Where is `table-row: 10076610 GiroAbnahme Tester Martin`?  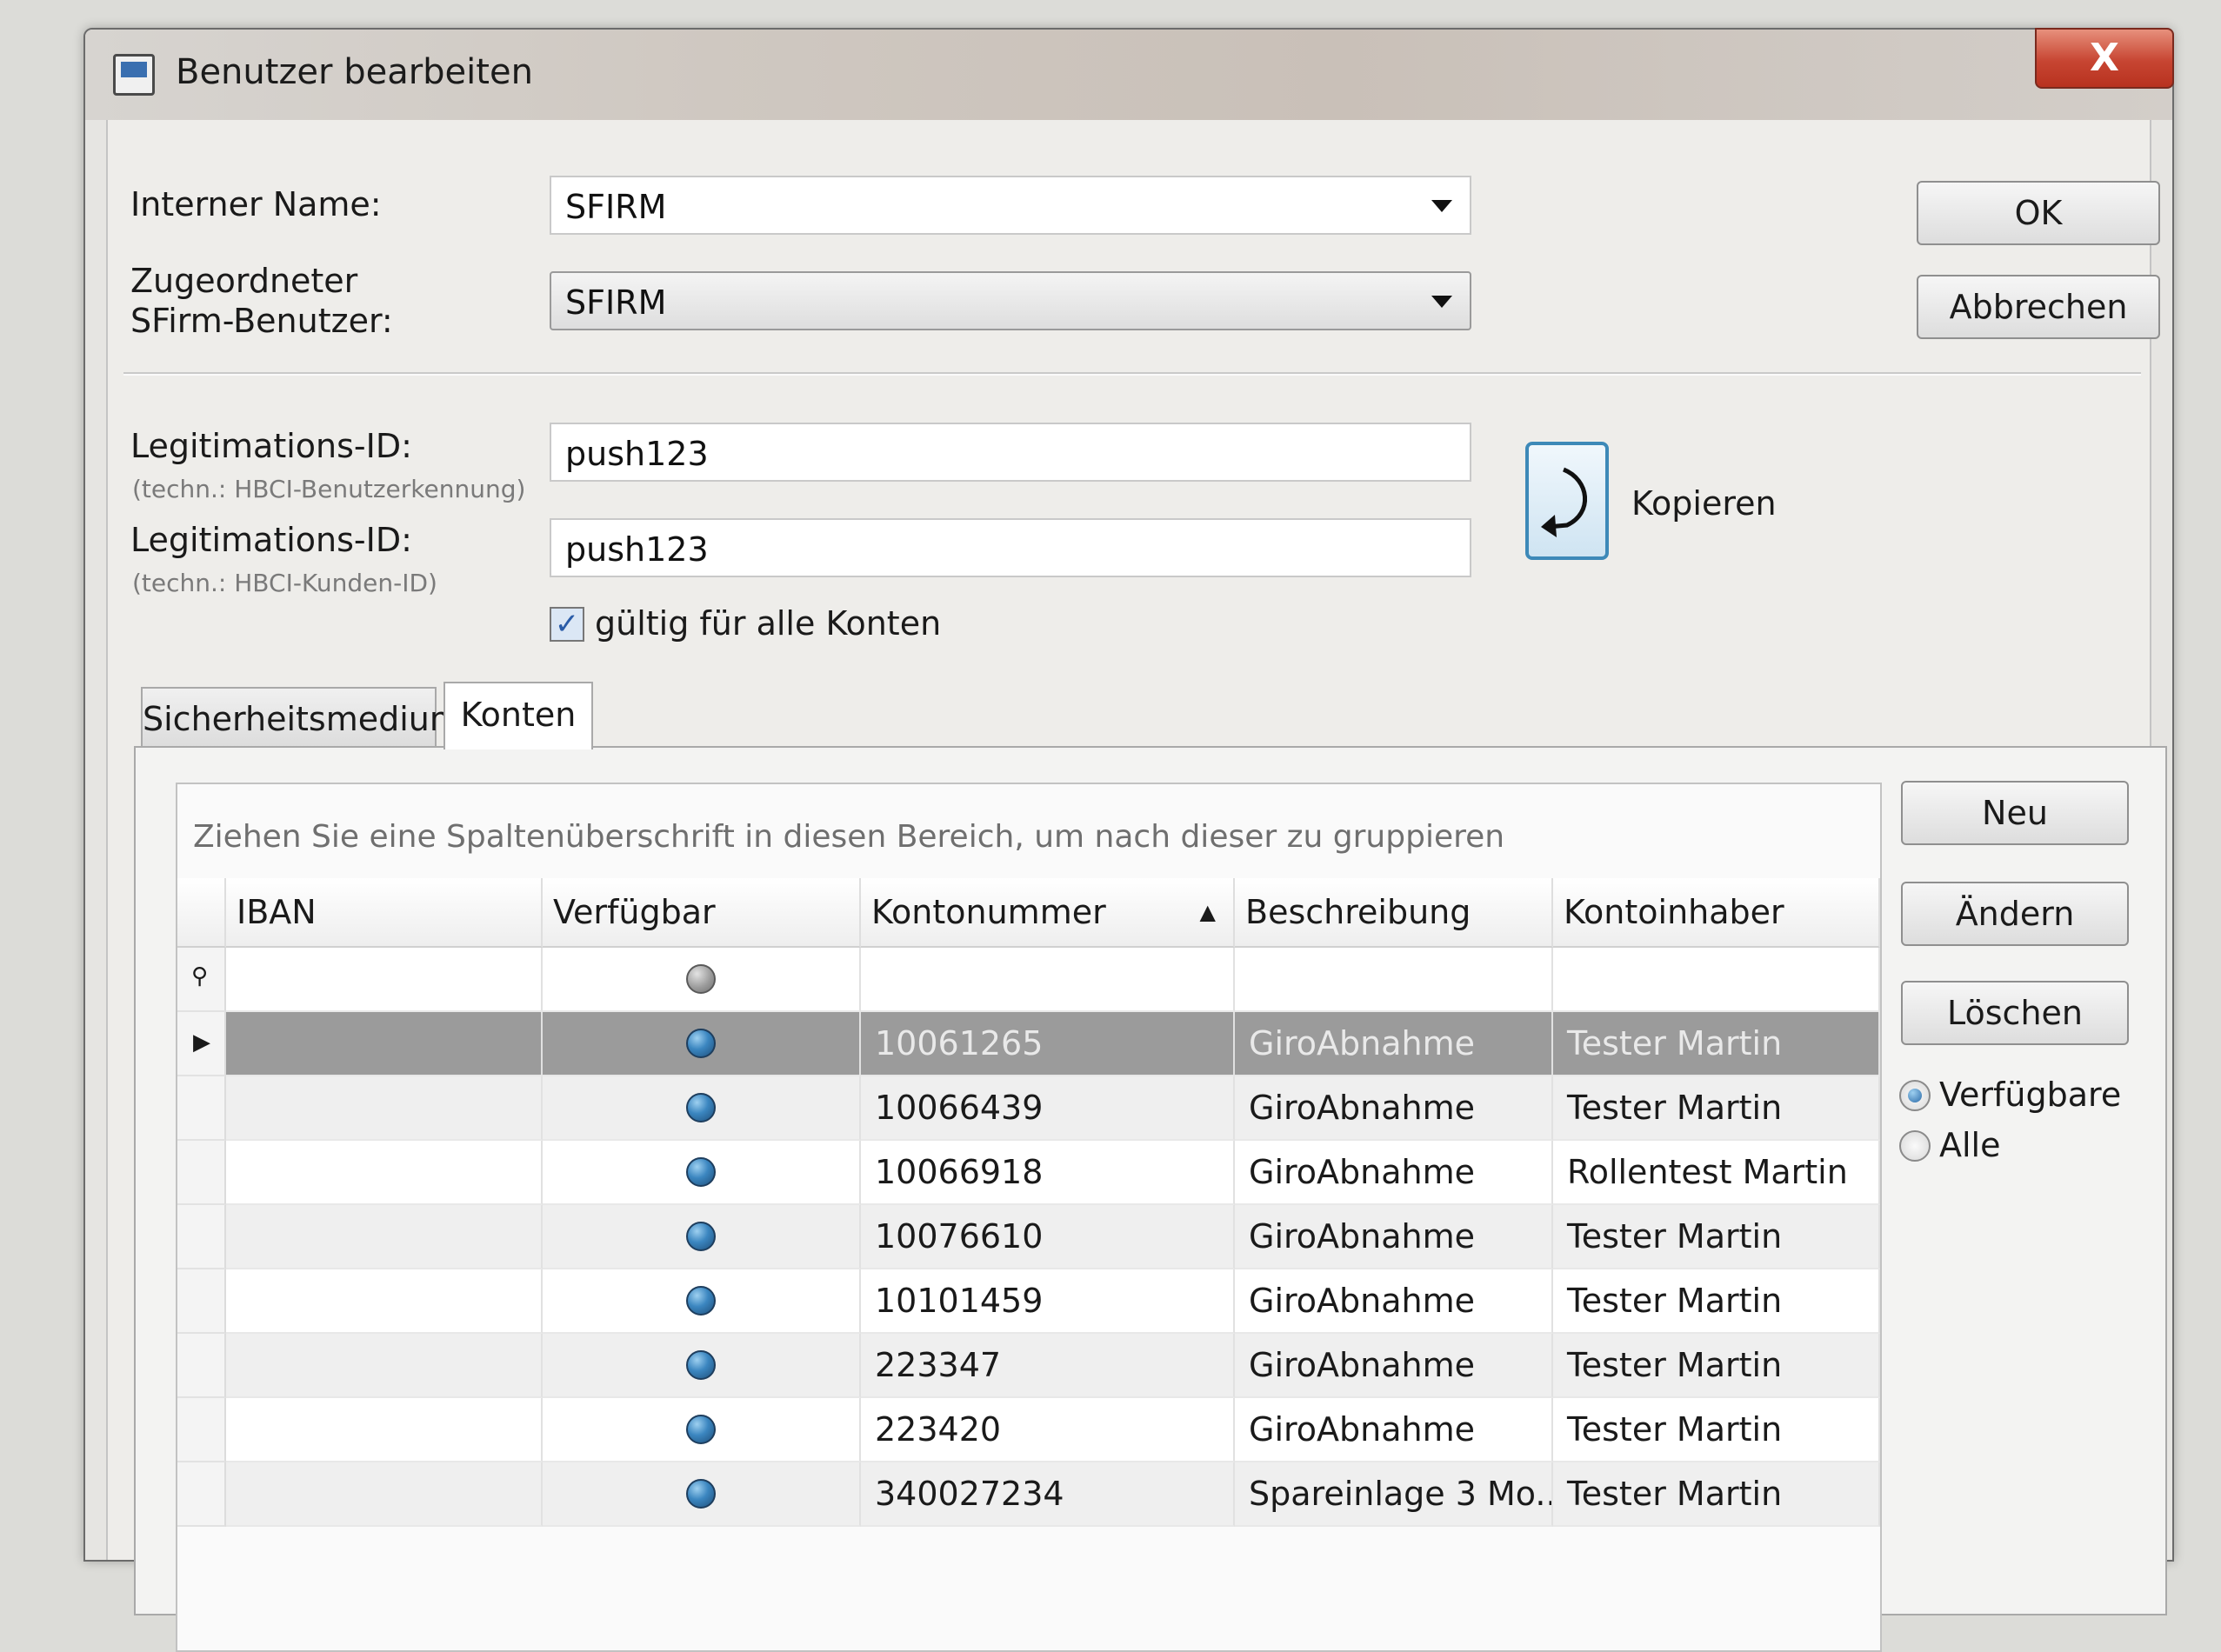
table-row: 10076610 GiroAbnahme Tester Martin is located at coordinates (1028, 1237).